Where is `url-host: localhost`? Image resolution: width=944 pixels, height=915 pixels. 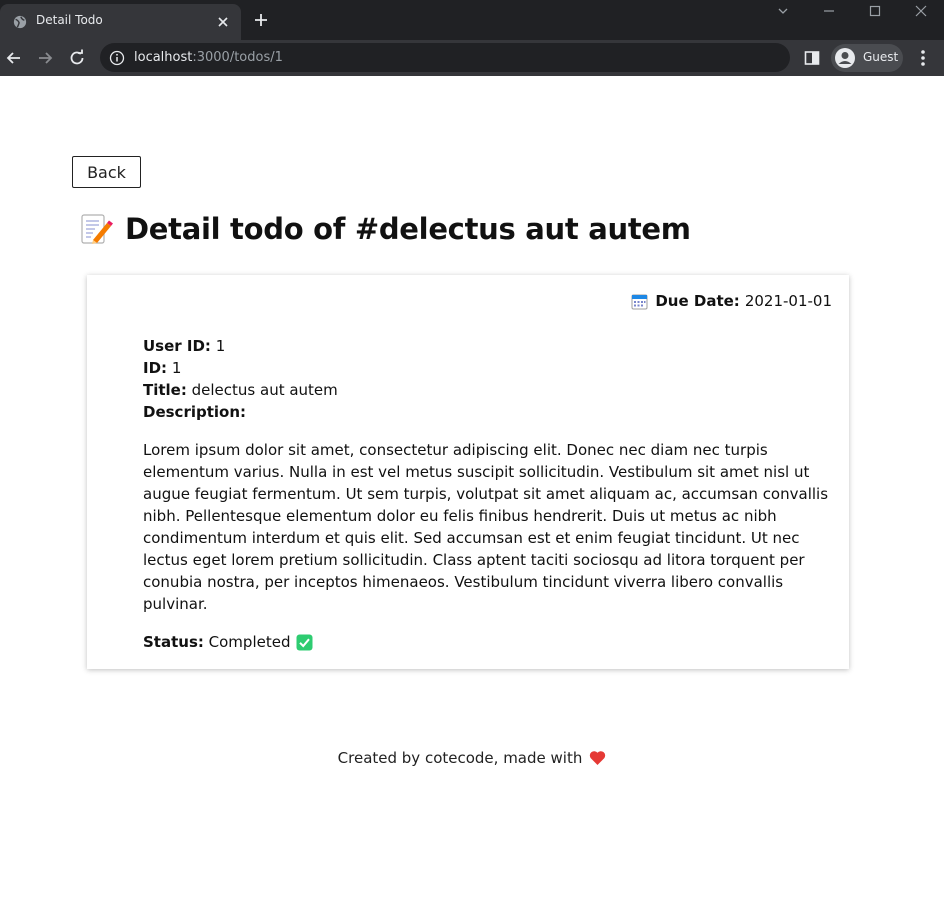 url-host: localhost is located at coordinates (163, 57).